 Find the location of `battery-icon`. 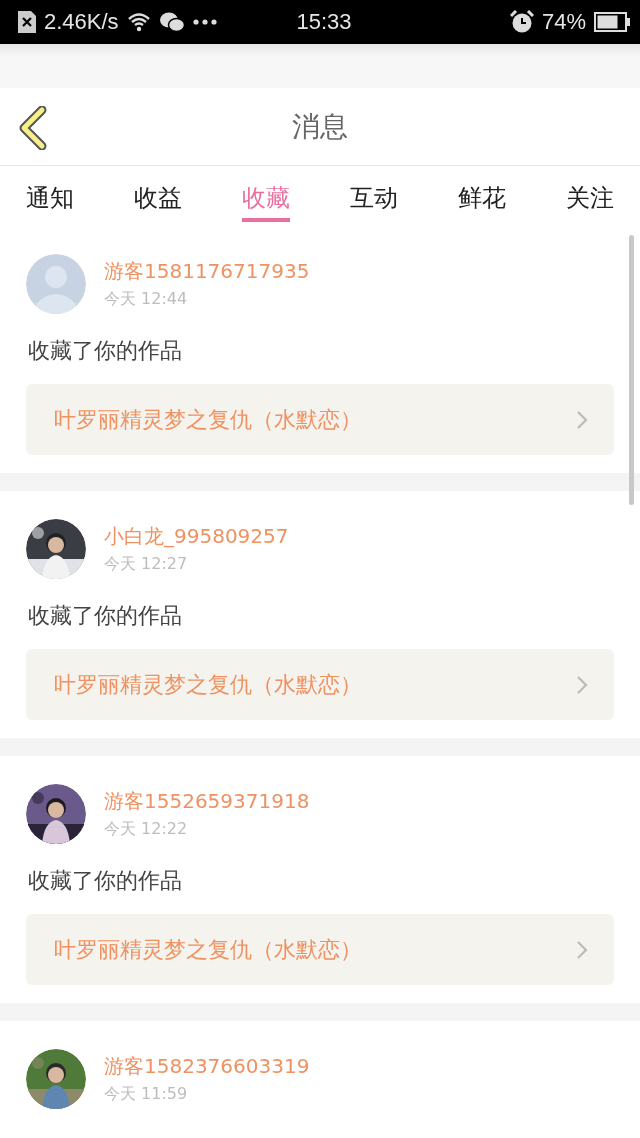

battery-icon is located at coordinates (612, 22).